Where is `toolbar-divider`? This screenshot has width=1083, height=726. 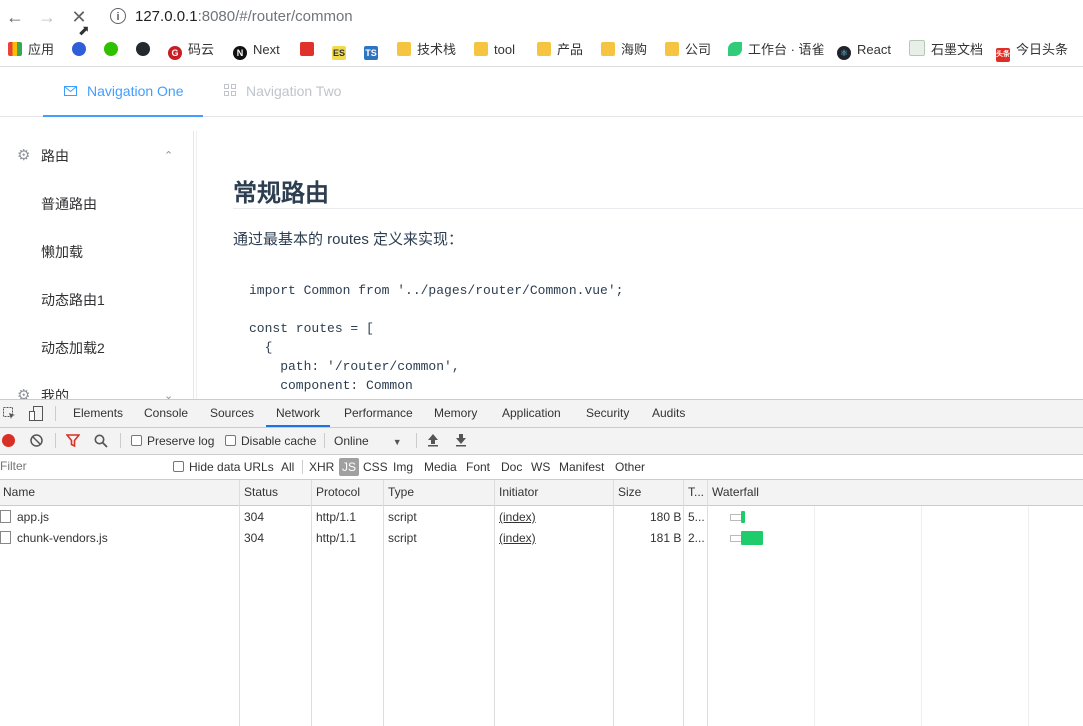
toolbar-divider is located at coordinates (416, 440).